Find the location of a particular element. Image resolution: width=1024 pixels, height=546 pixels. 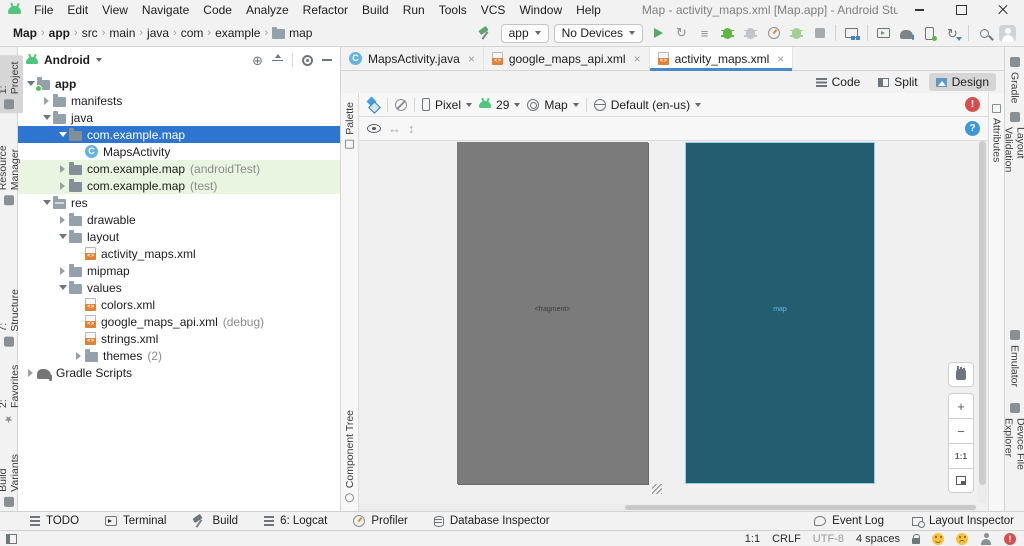

maximize-icon is located at coordinates (961, 10).